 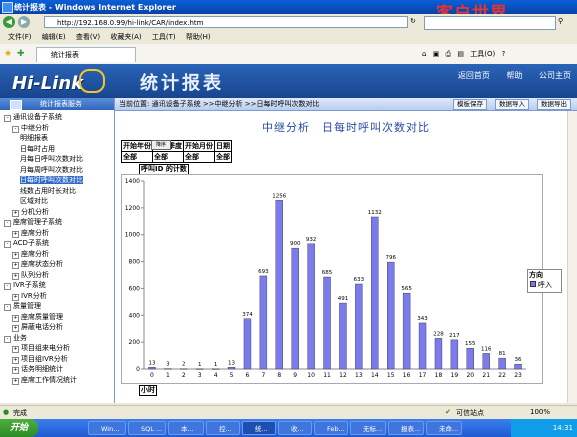 I want to click on back-button: ◀, so click(x=9, y=22).